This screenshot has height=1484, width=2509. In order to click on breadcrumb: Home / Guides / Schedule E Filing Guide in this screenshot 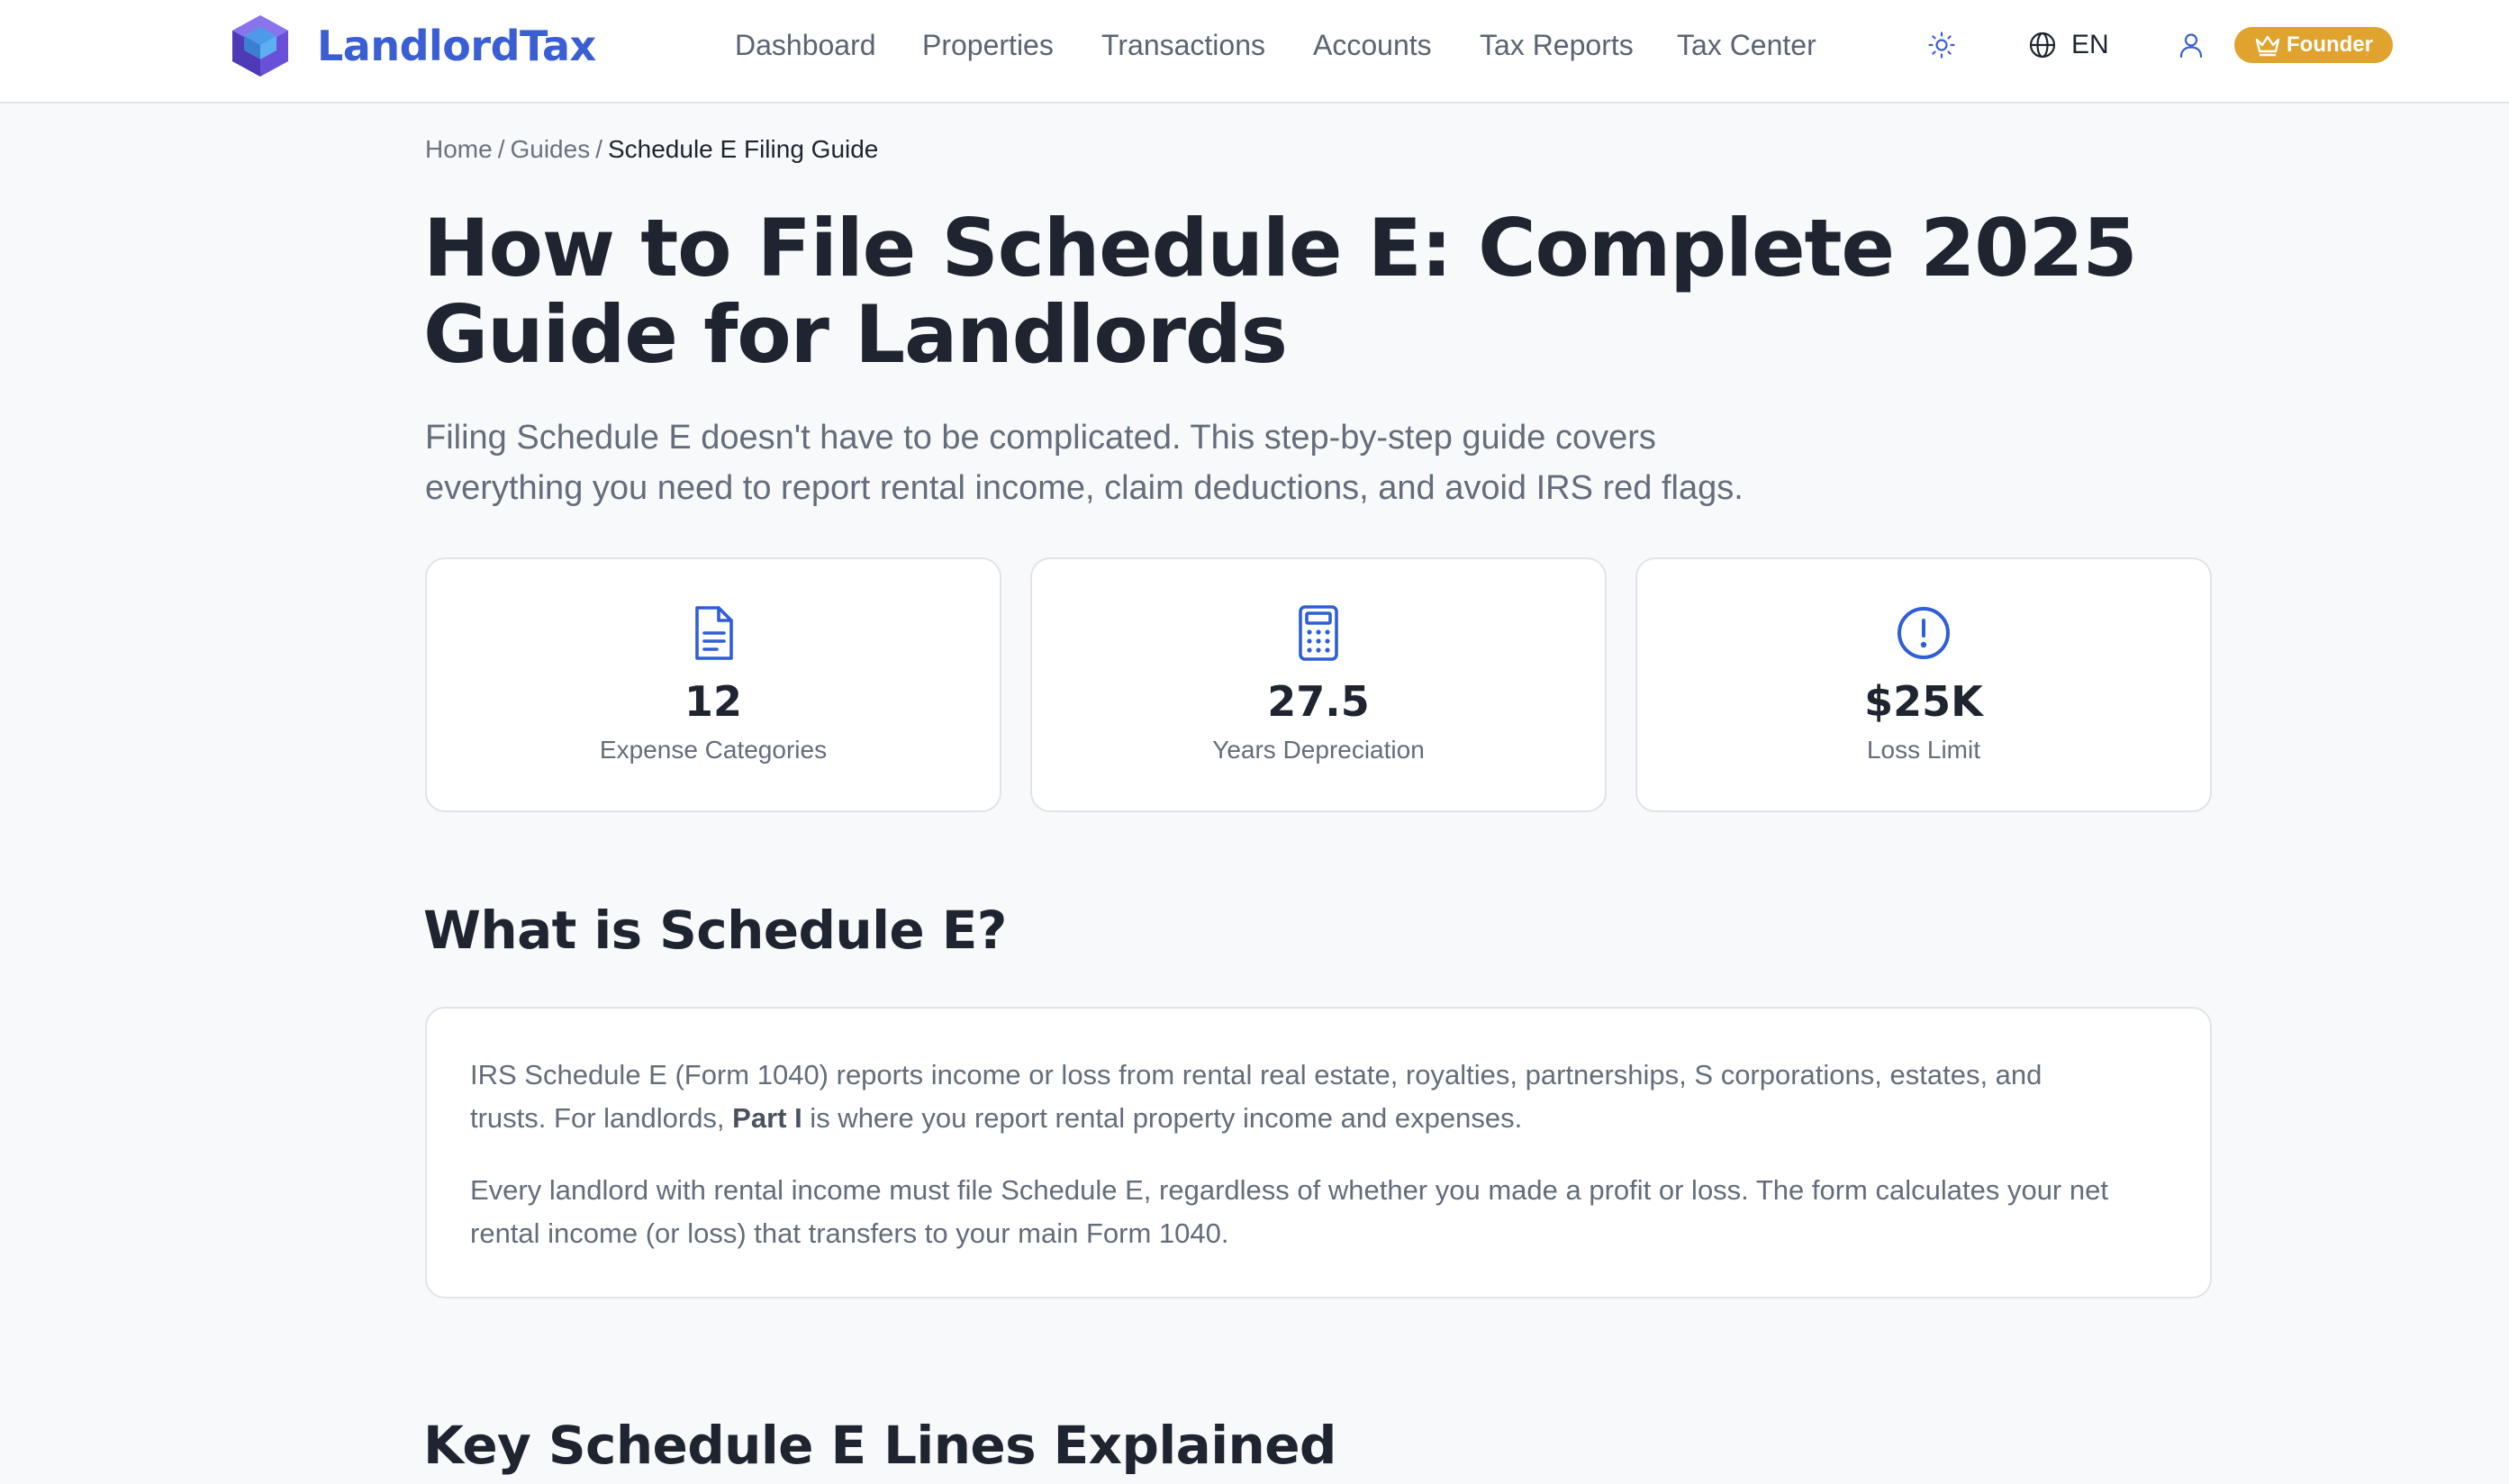, I will do `click(651, 150)`.